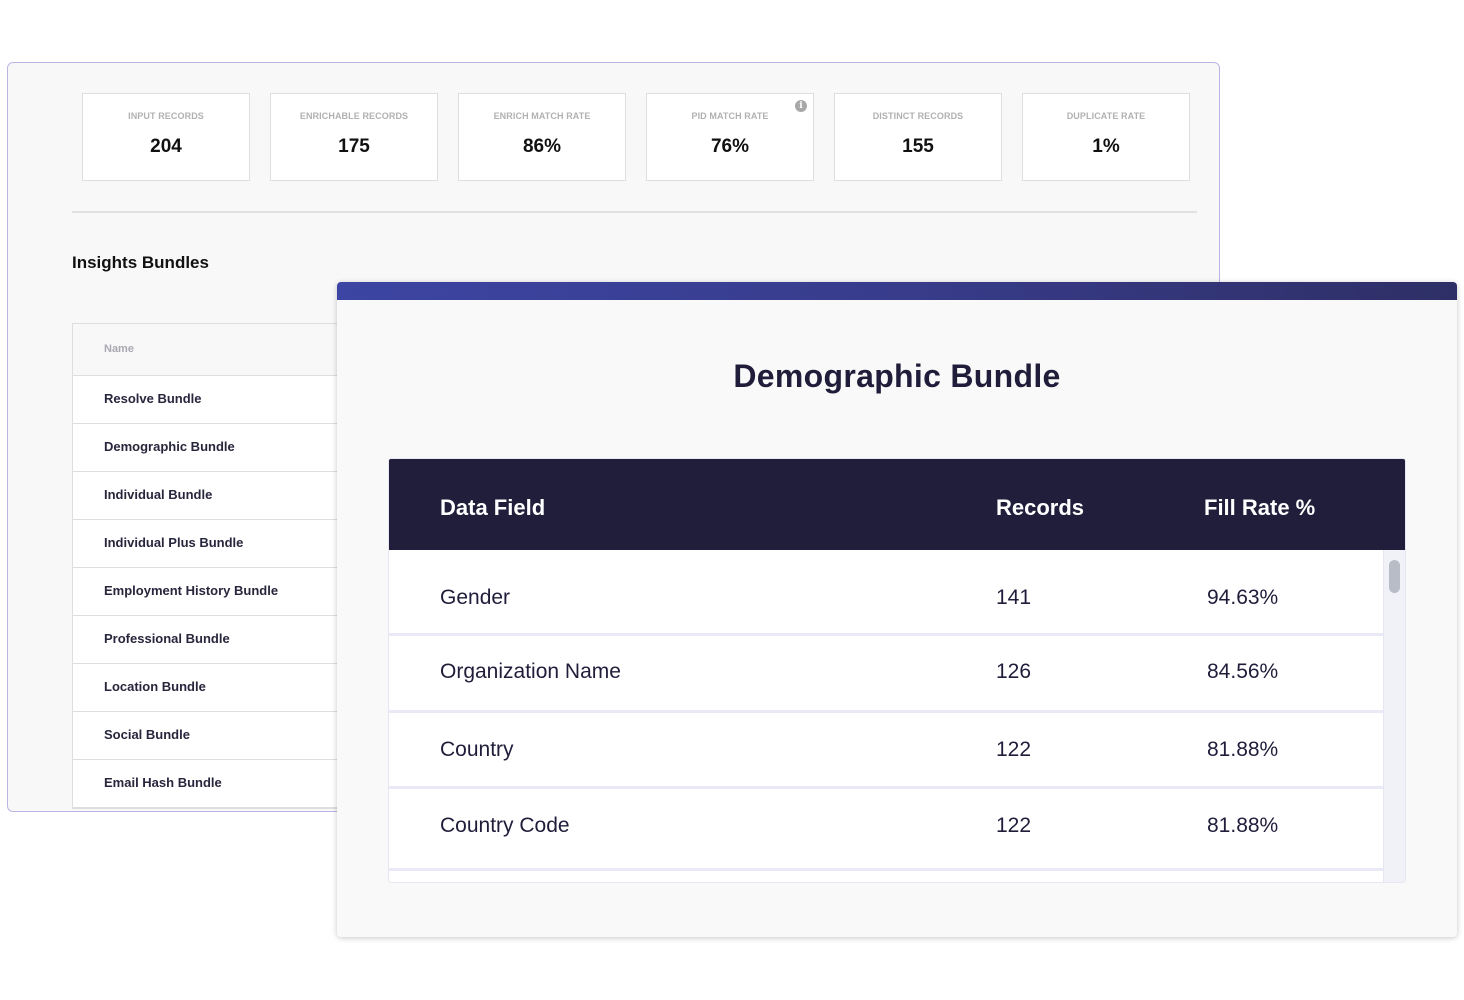 Image resolution: width=1464 pixels, height=1000 pixels. What do you see at coordinates (634, 212) in the screenshot?
I see `divider` at bounding box center [634, 212].